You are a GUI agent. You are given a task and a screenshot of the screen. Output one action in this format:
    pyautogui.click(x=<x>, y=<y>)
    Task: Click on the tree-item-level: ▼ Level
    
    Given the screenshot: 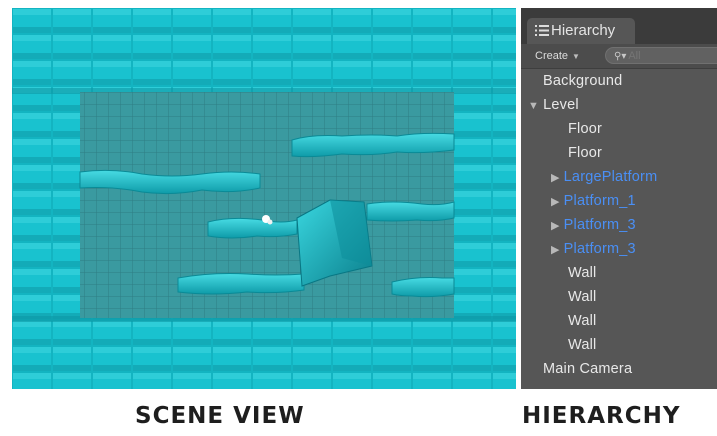 What is the action you would take?
    pyautogui.click(x=553, y=105)
    